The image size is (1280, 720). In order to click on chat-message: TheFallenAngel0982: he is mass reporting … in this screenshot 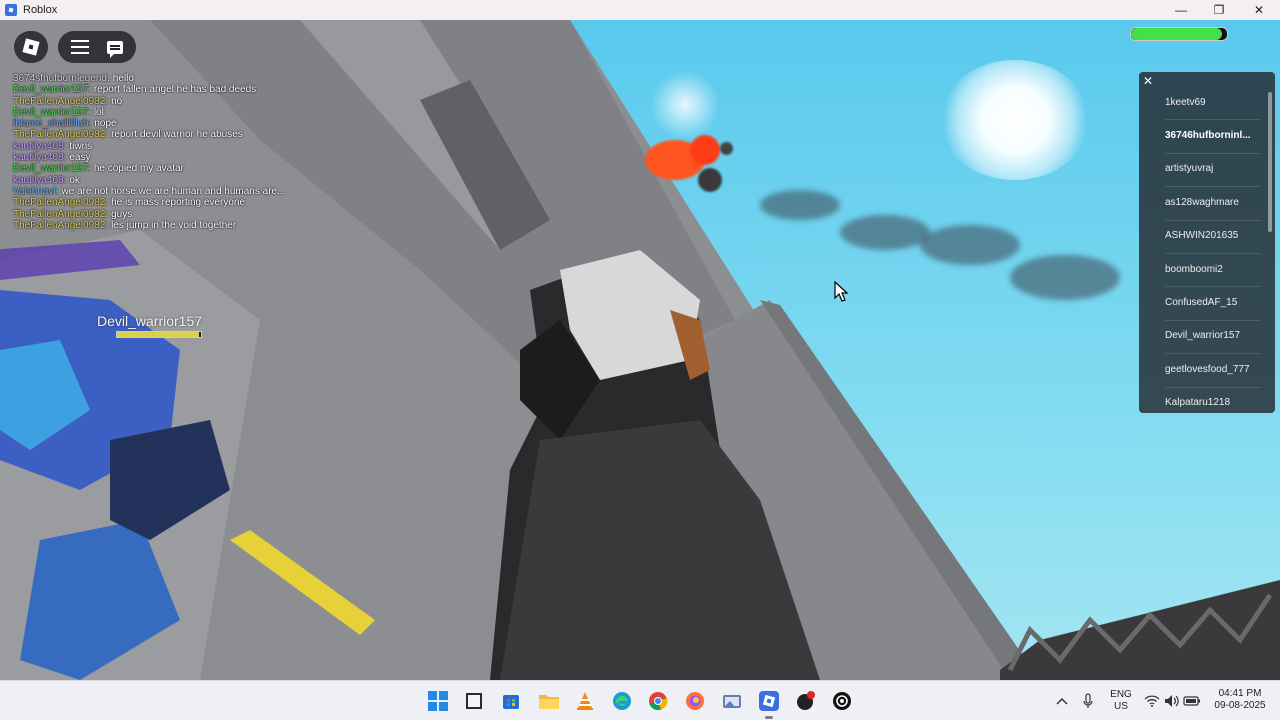, I will do `click(178, 202)`.